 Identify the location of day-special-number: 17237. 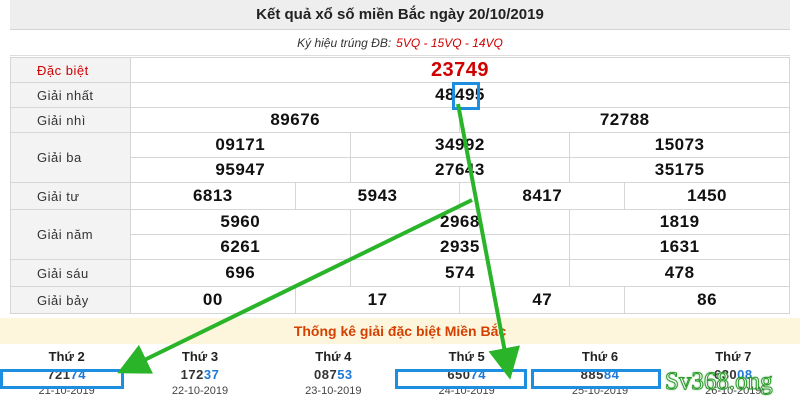
(199, 375).